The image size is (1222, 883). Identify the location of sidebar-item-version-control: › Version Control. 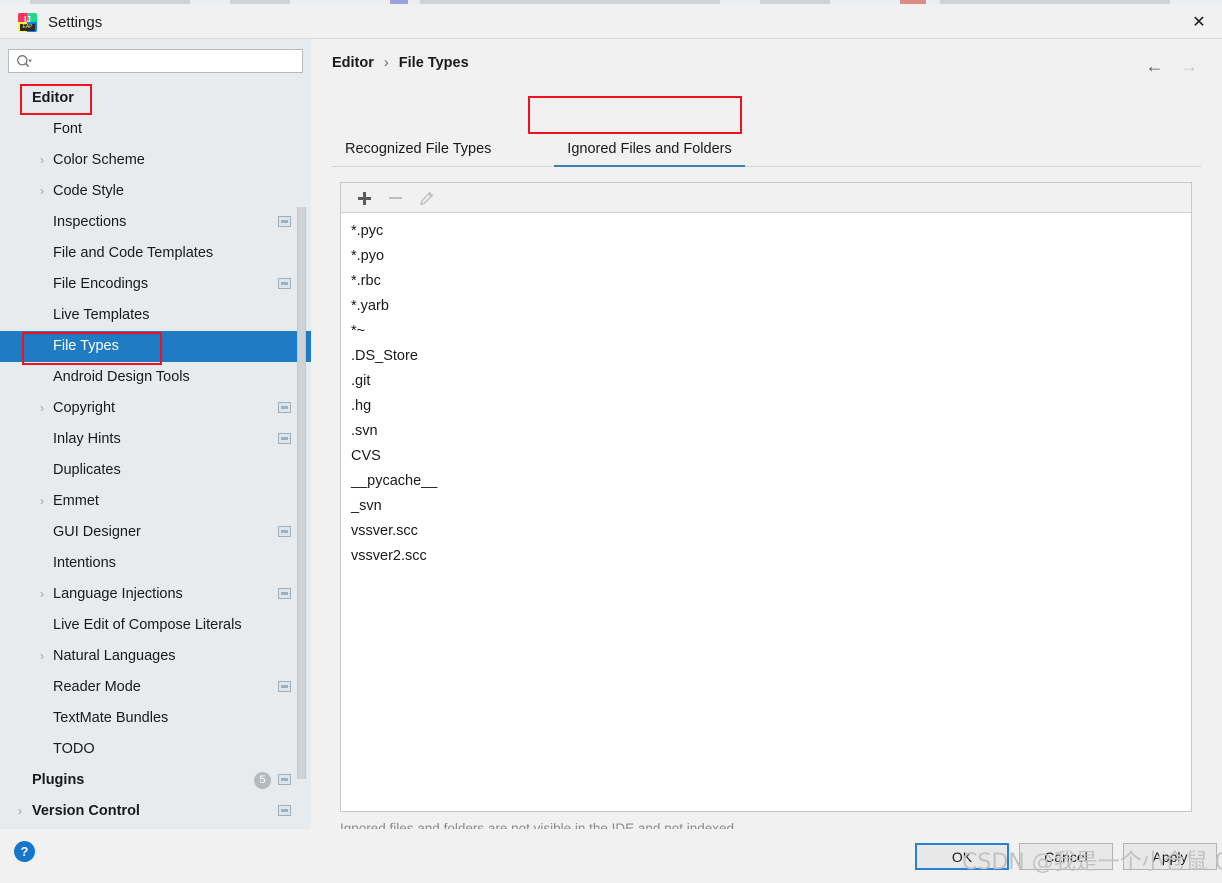
(155, 811).